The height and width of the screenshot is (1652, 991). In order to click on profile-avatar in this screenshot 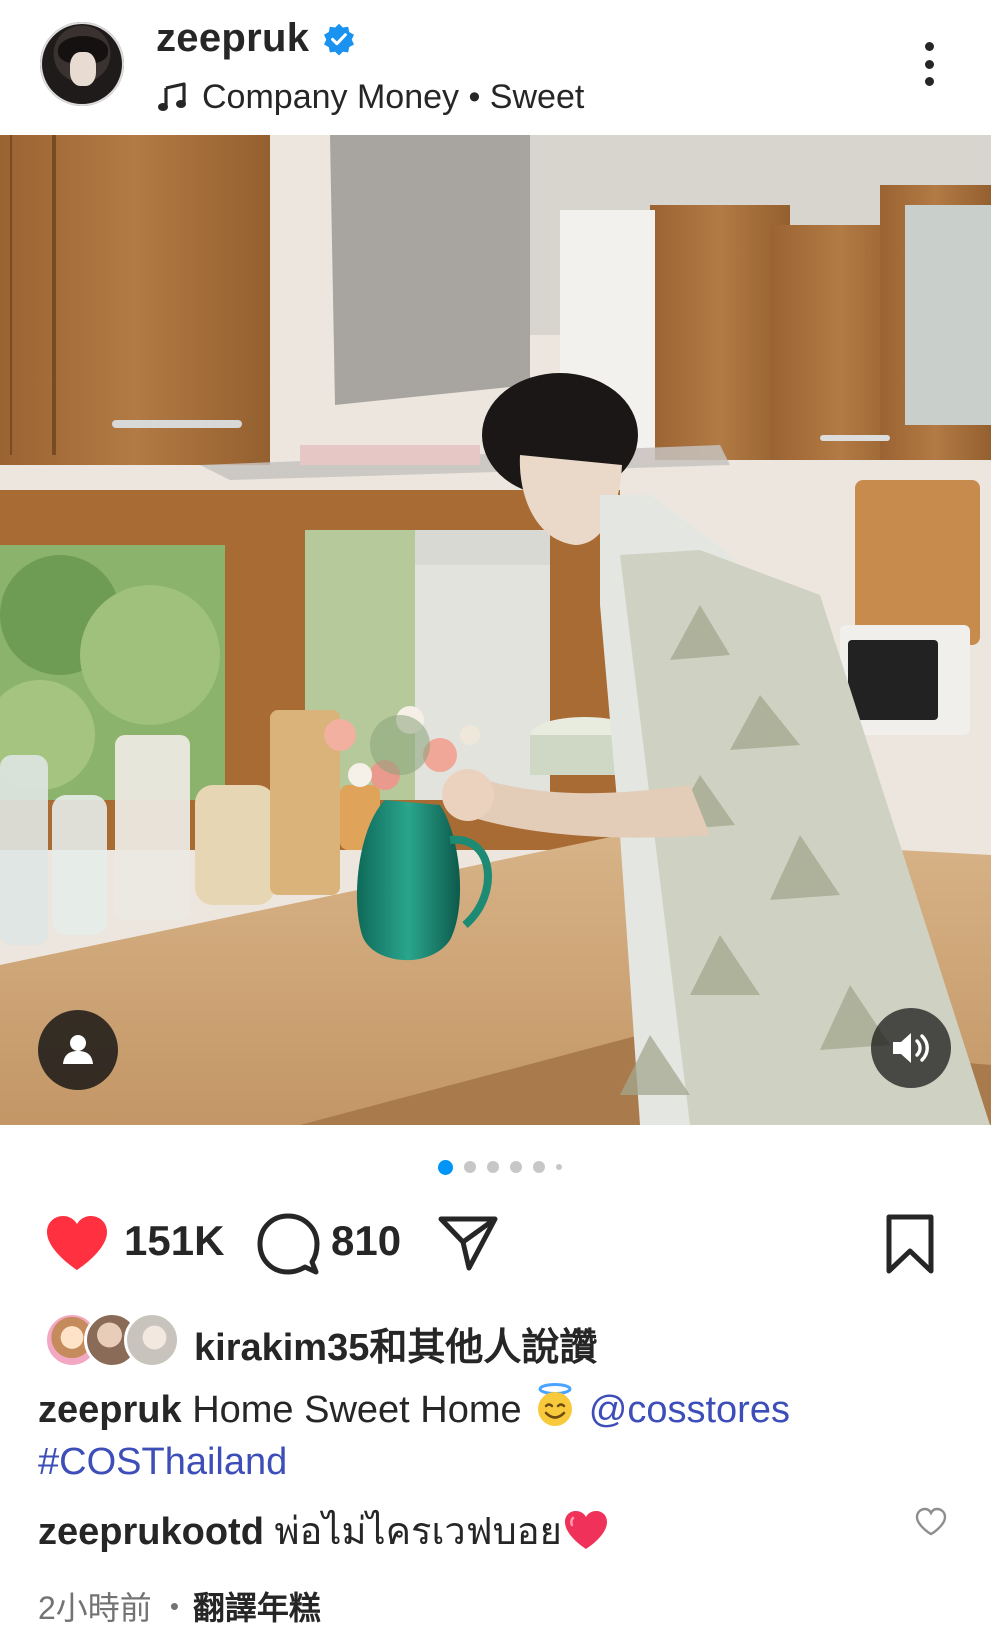, I will do `click(82, 64)`.